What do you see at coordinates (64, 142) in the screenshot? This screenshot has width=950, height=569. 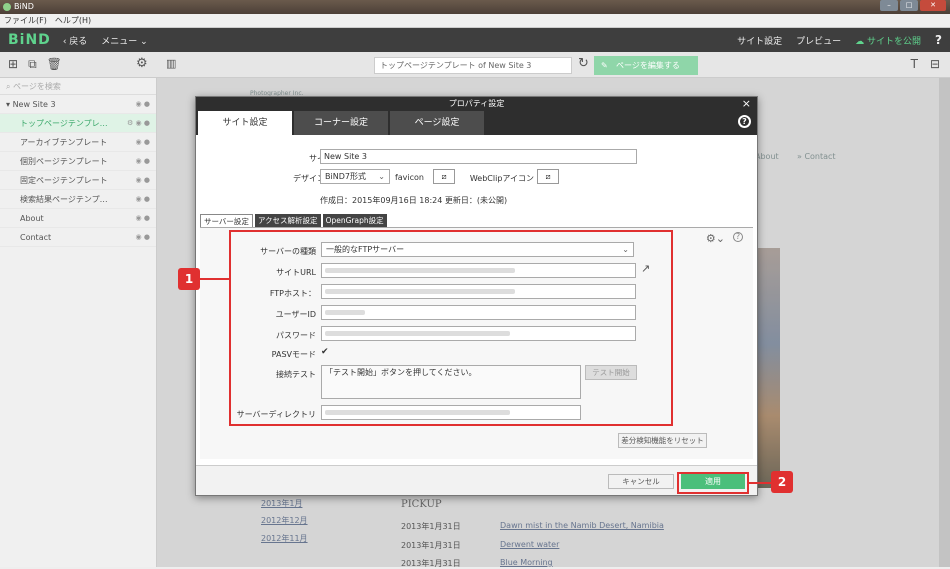 I see `page-label: アーカイブテンプレート` at bounding box center [64, 142].